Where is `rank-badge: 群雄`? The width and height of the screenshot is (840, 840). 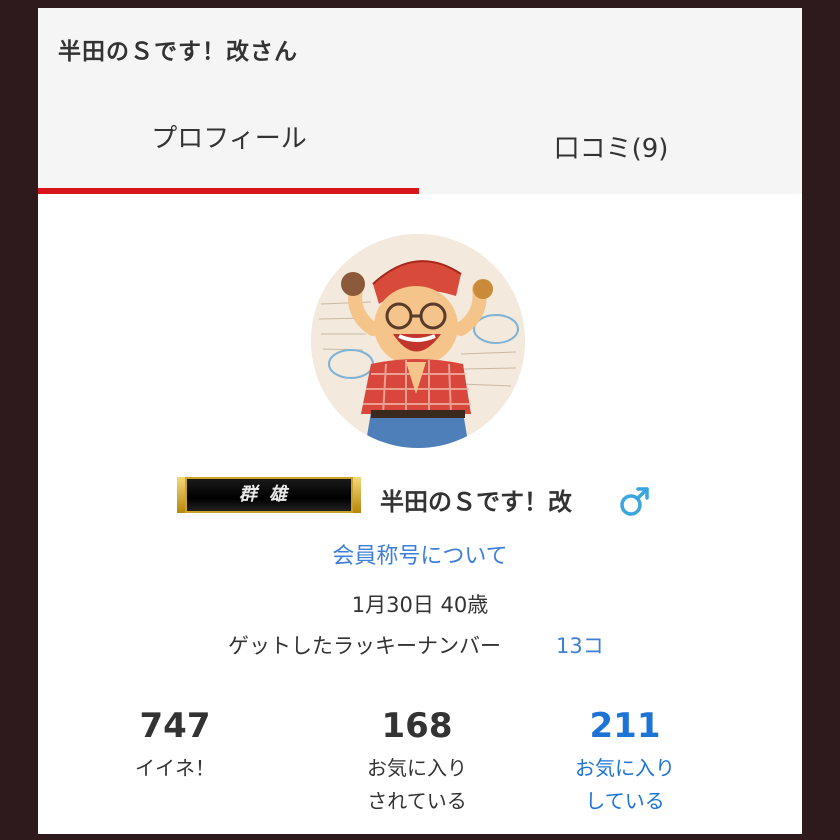 rank-badge: 群雄 is located at coordinates (269, 495).